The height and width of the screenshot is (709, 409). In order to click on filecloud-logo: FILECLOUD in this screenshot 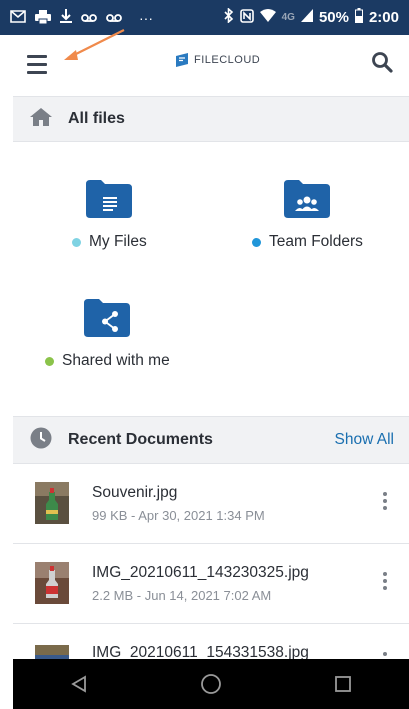, I will do `click(218, 60)`.